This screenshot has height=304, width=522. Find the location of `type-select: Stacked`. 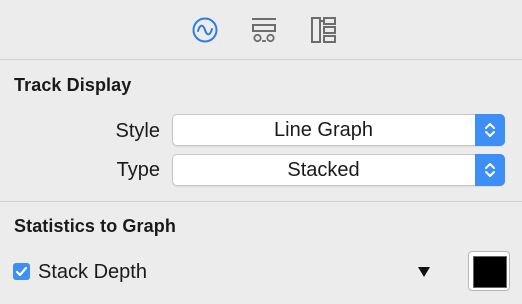

type-select: Stacked is located at coordinates (338, 170).